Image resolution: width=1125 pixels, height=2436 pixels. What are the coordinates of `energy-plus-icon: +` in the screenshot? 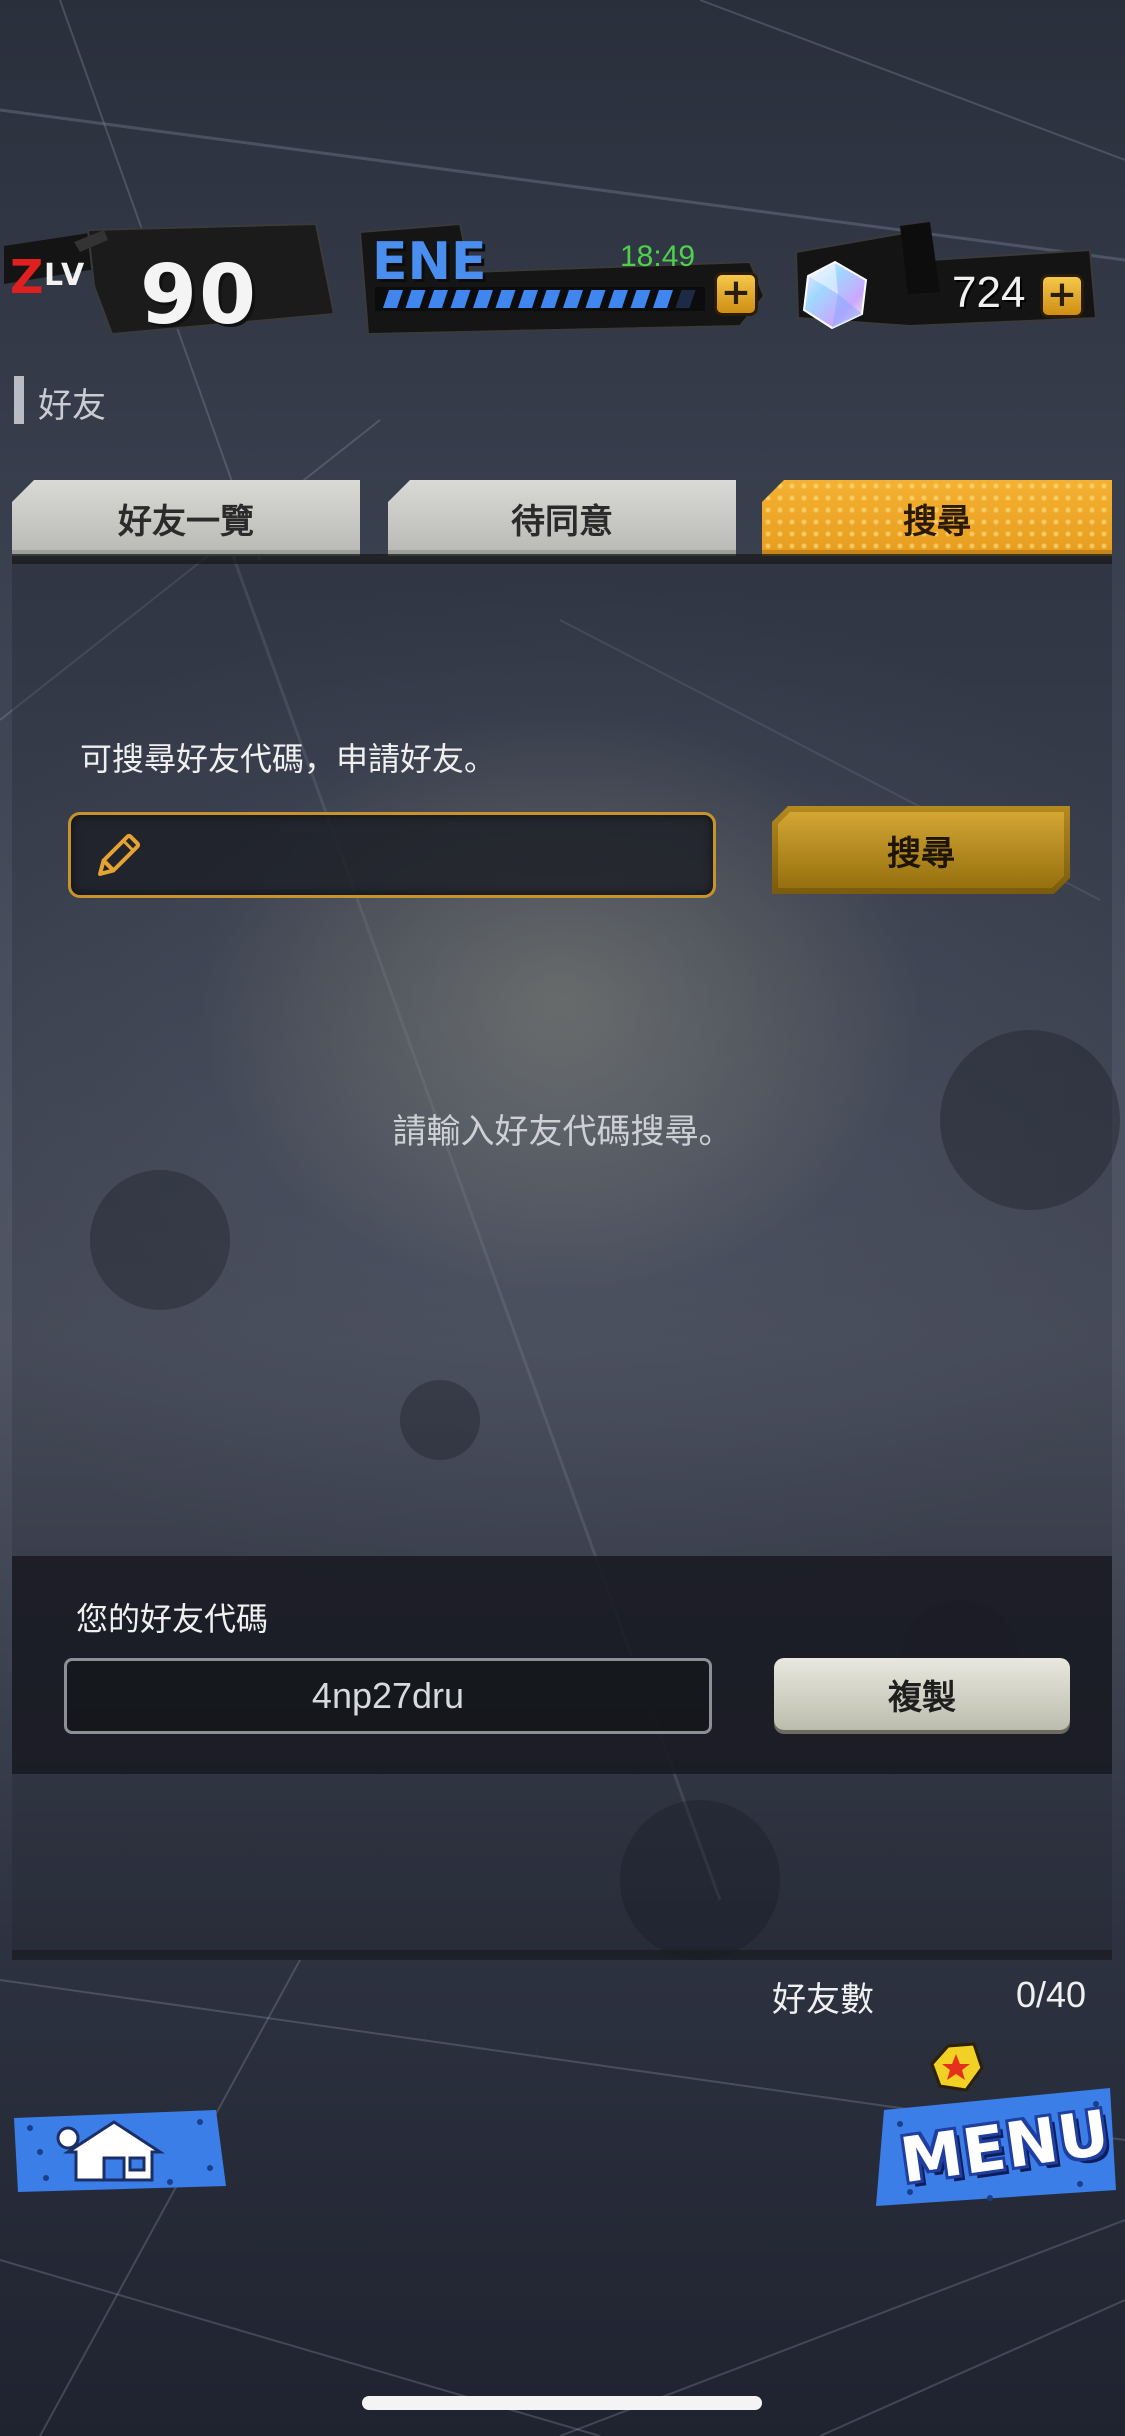 It's located at (736, 294).